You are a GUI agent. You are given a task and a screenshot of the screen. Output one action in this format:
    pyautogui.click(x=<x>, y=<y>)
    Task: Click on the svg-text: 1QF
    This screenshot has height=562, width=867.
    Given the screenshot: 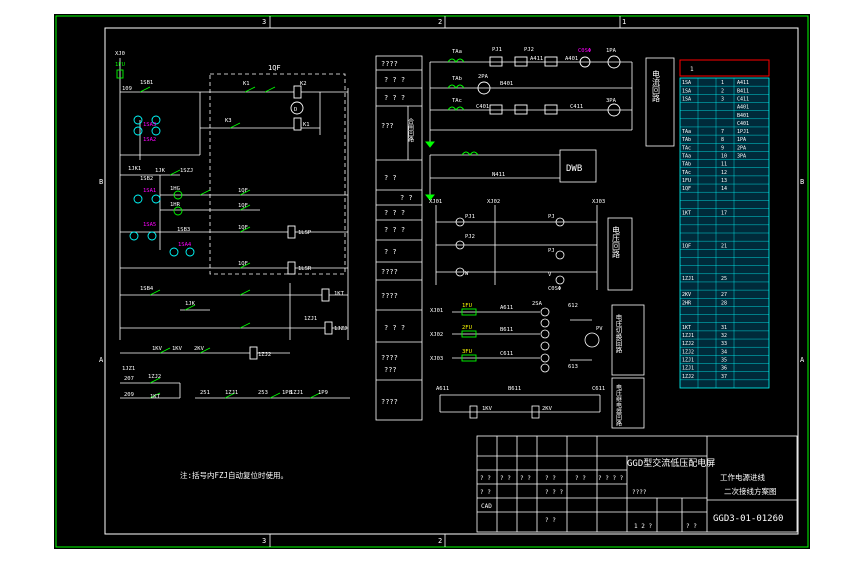 What is the action you would take?
    pyautogui.click(x=243, y=264)
    